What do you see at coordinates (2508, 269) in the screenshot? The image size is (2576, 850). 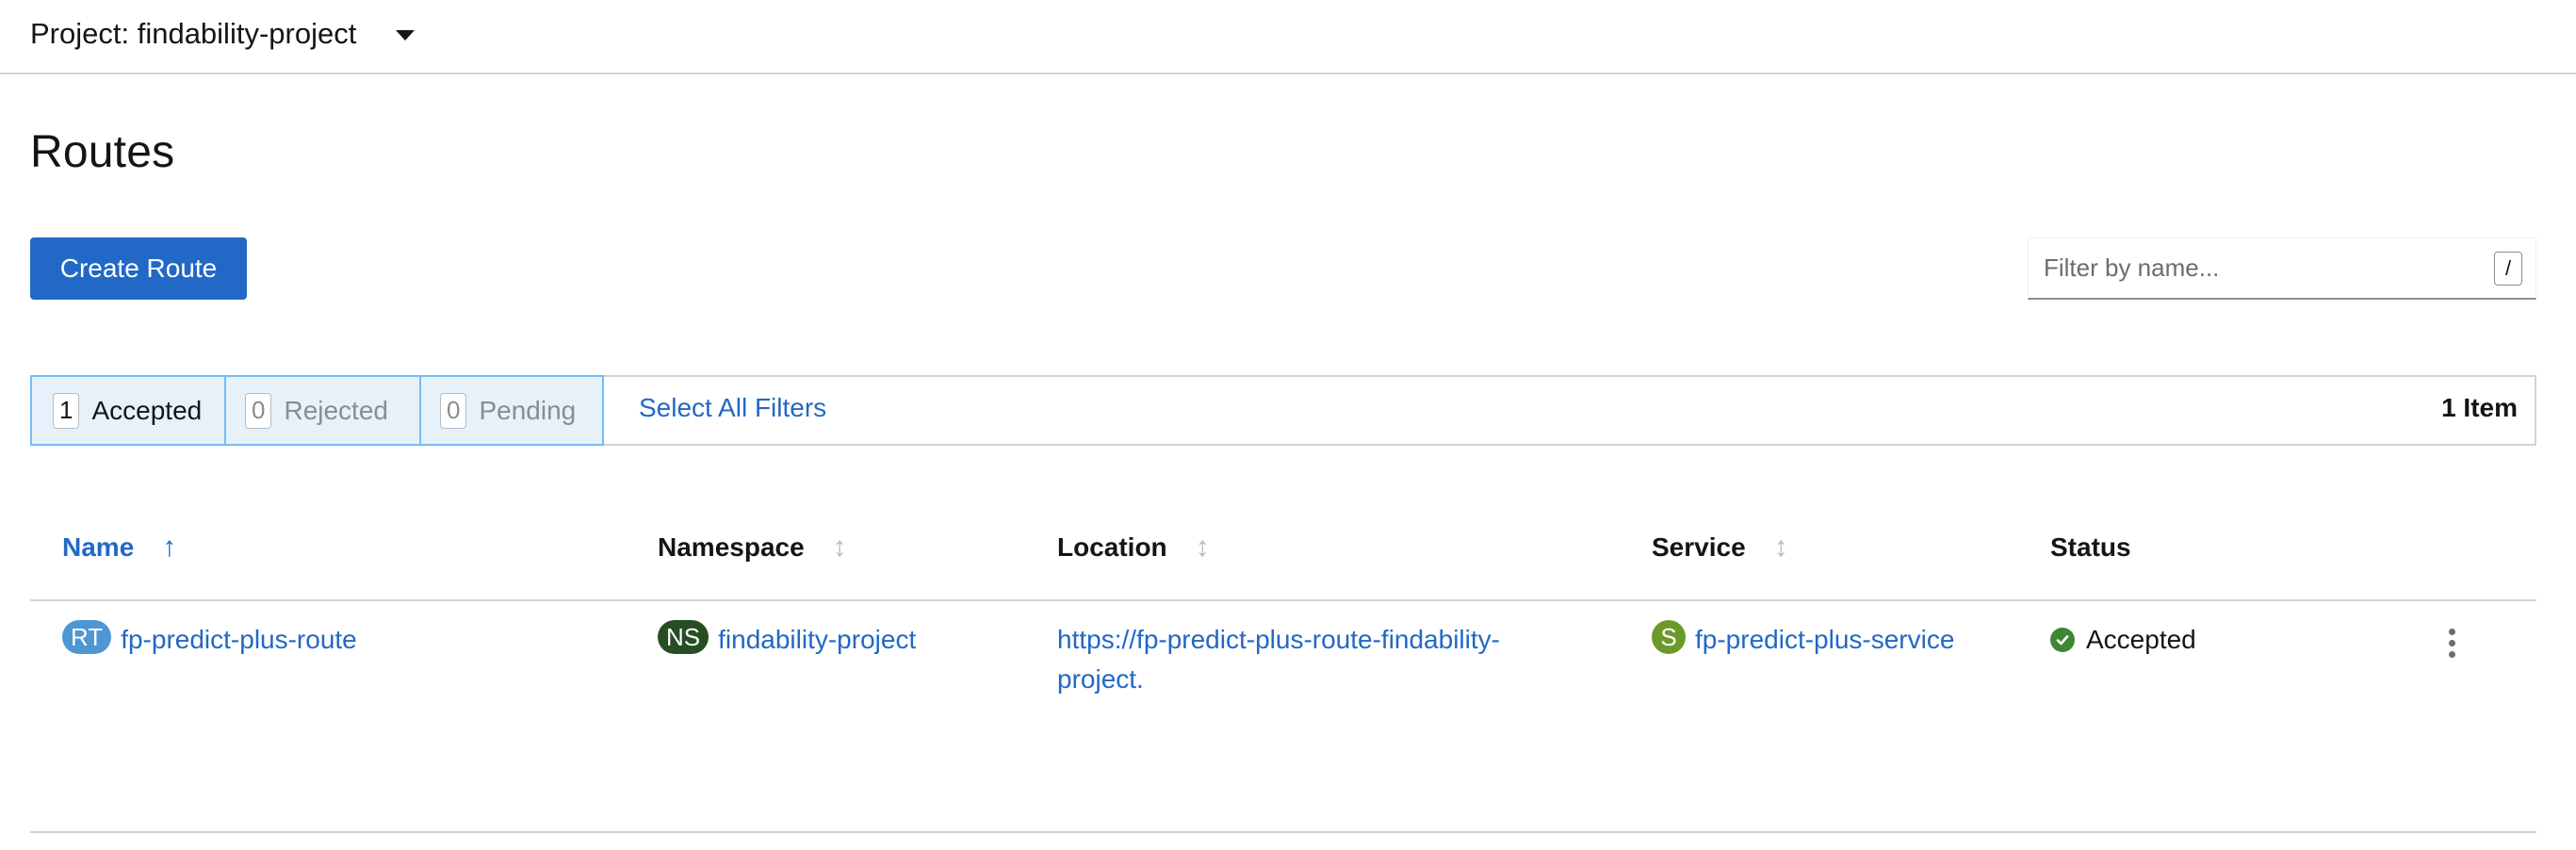 I see `keyboard-shortcut-hint: /` at bounding box center [2508, 269].